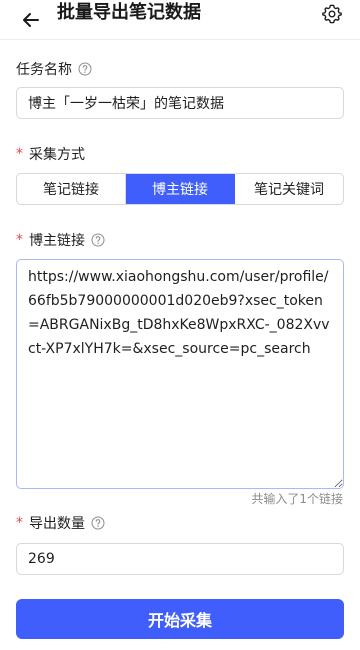 The image size is (360, 650). I want to click on export-count-label: 导出数量, so click(57, 524).